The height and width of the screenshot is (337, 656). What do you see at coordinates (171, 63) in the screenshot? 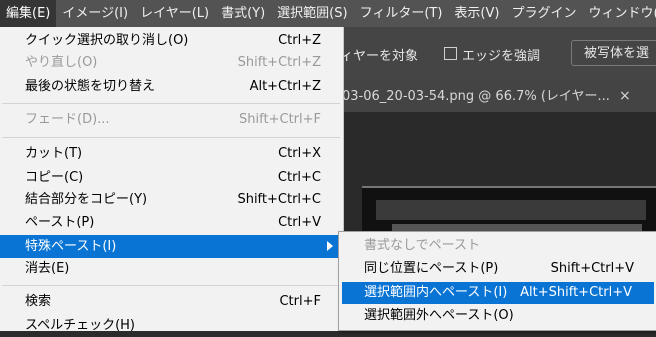
I see `menu-item-redo: やり直し(O) Shift+Ctrl+Z` at bounding box center [171, 63].